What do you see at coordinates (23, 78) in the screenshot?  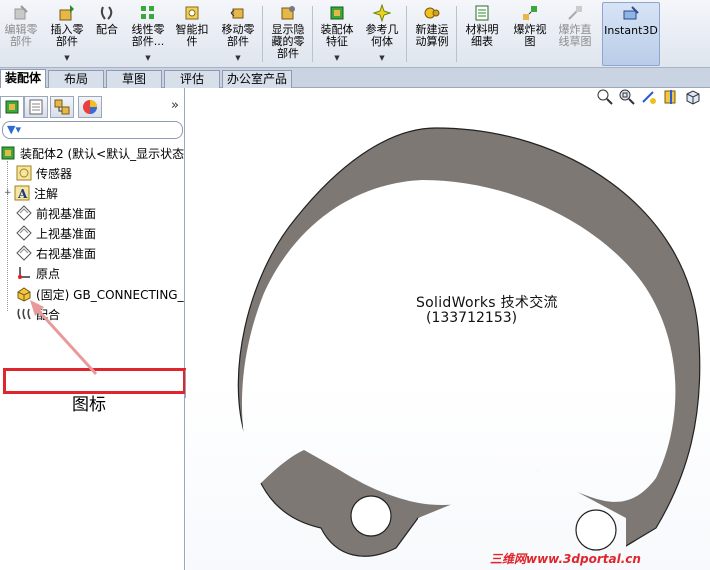 I see `tab-assembly: 装配体` at bounding box center [23, 78].